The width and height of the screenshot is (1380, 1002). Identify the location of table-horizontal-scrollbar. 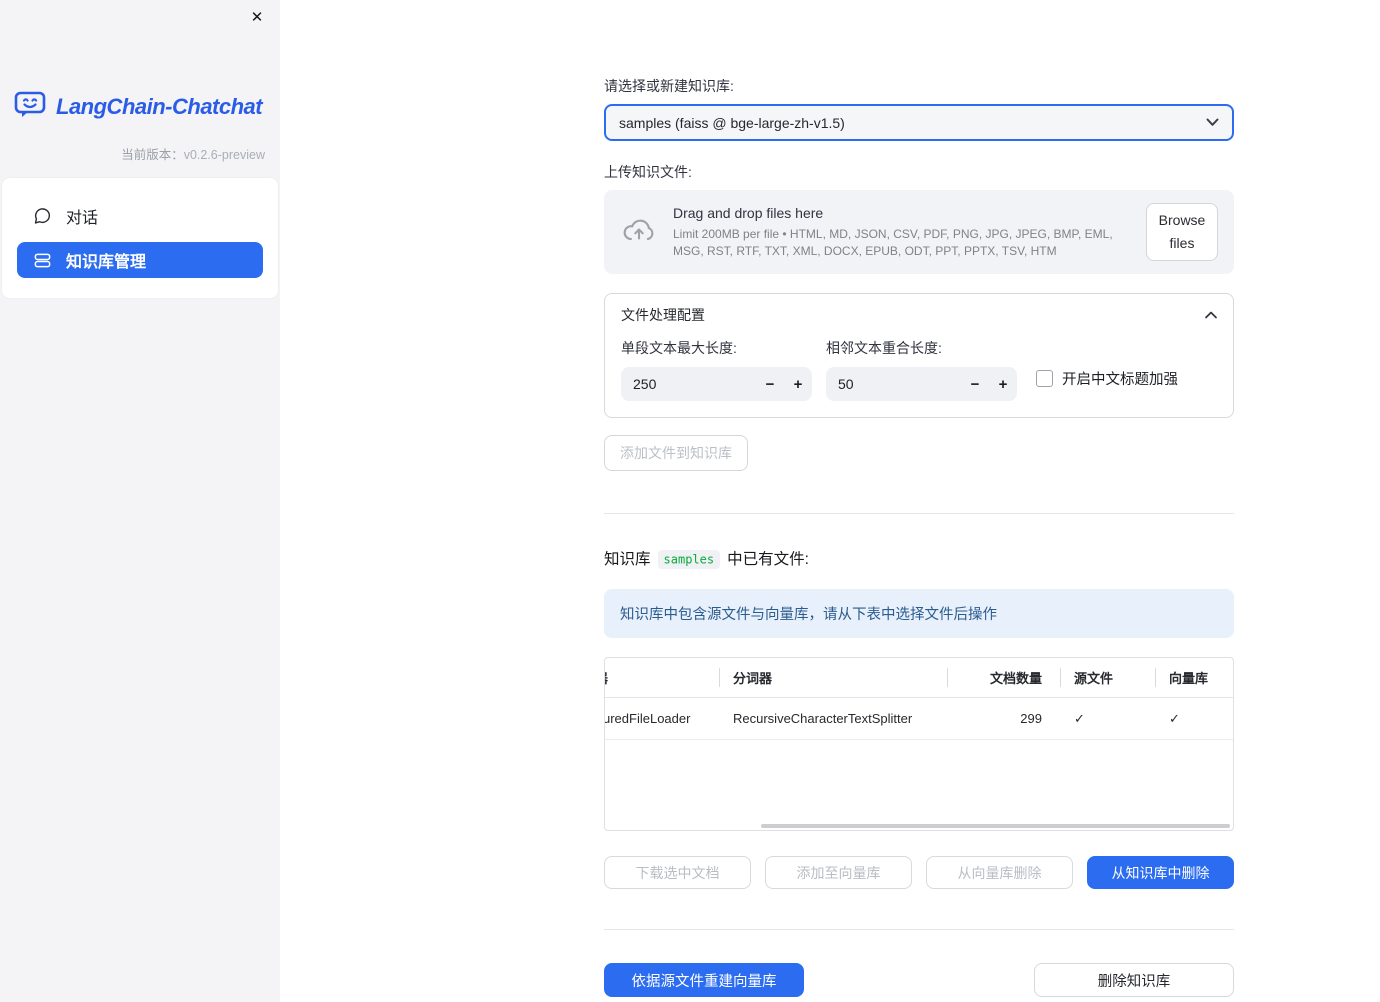
(995, 826).